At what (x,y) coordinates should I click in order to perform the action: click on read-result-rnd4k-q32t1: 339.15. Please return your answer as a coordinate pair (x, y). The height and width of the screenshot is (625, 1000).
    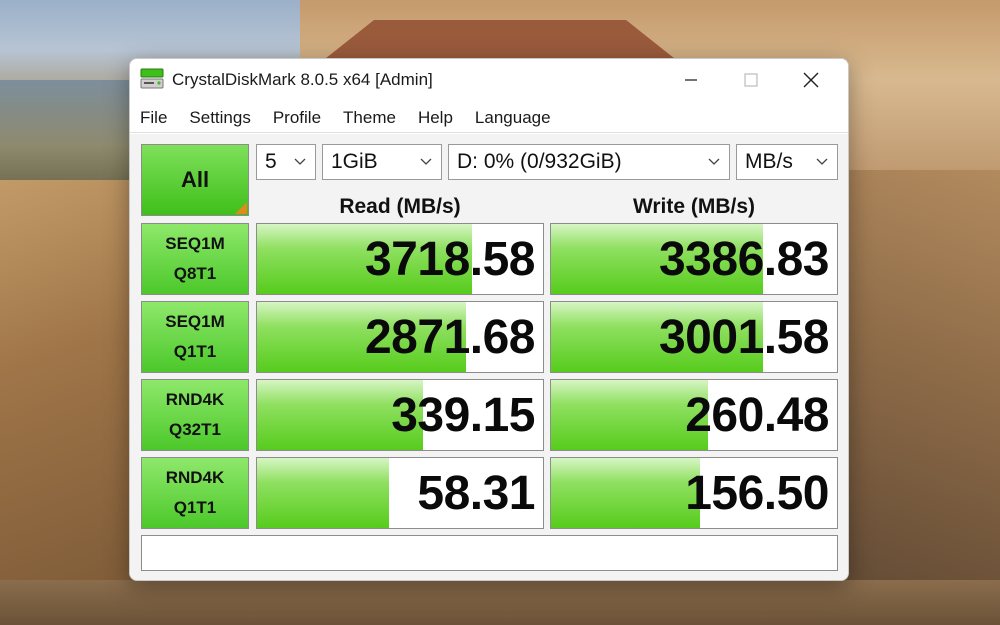
    Looking at the image, I should click on (400, 415).